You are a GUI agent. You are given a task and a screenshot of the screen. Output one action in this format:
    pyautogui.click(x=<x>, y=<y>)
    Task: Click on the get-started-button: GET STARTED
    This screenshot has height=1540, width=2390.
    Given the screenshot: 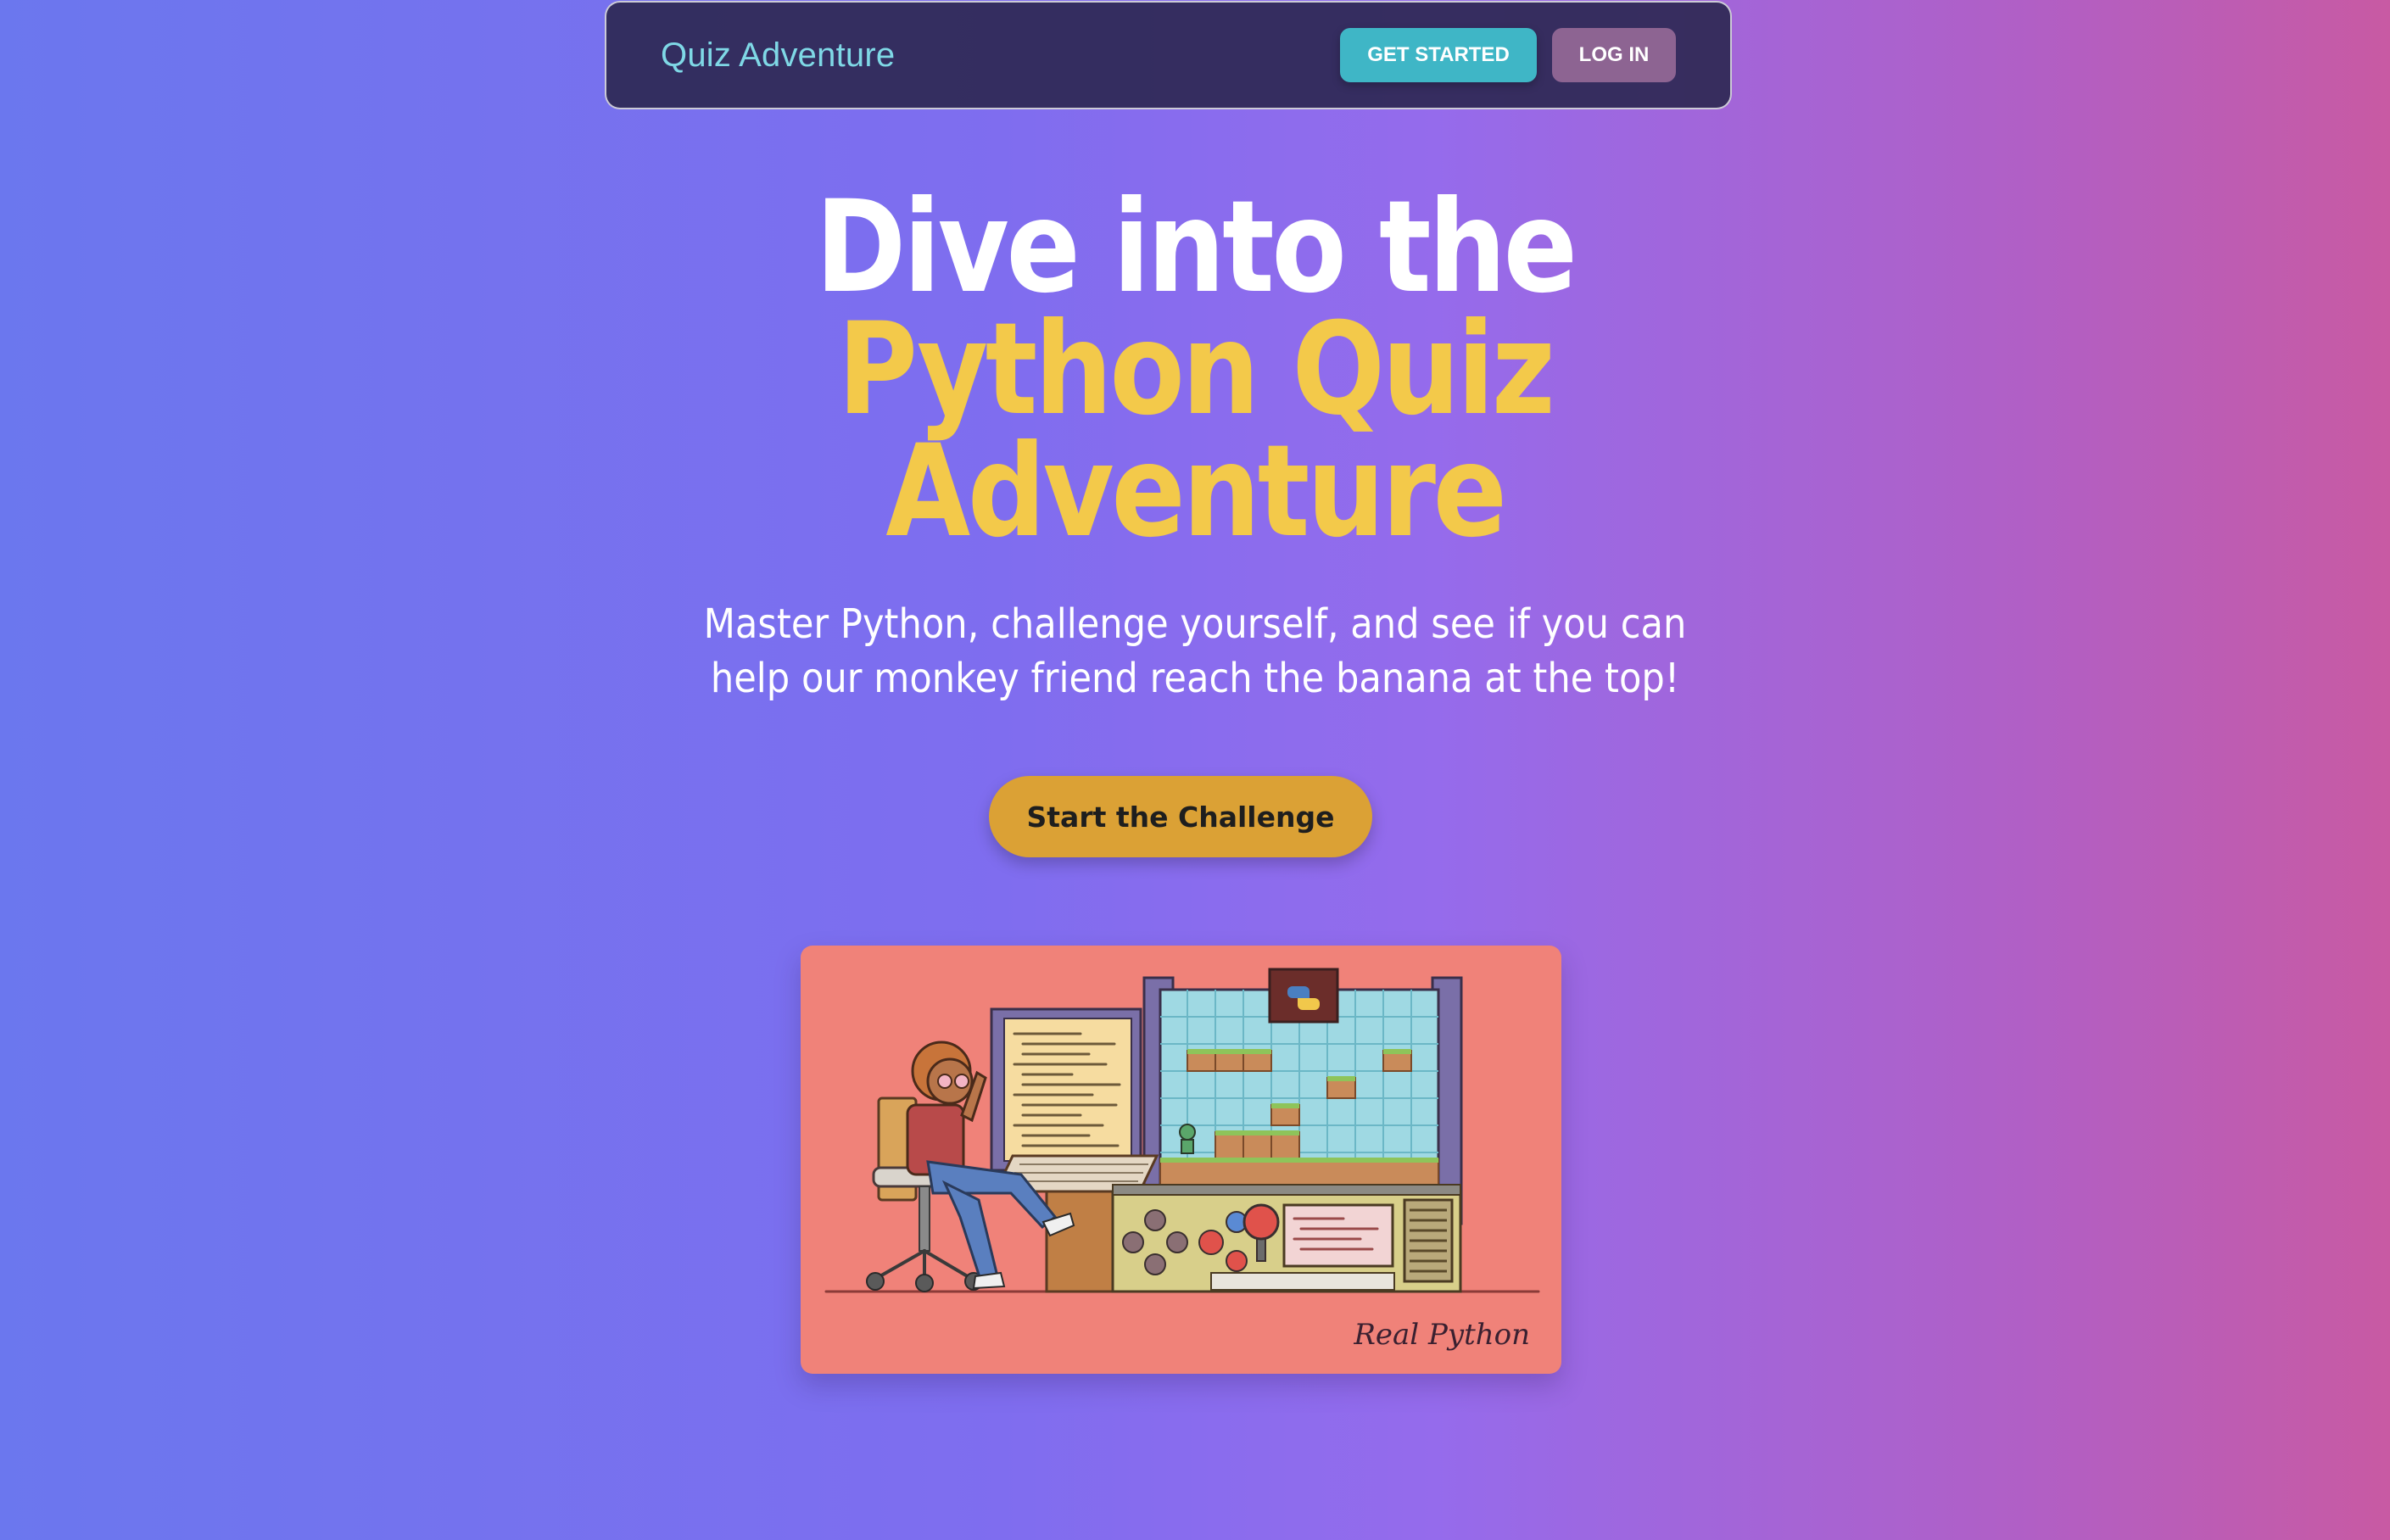 What is the action you would take?
    pyautogui.click(x=1438, y=55)
    